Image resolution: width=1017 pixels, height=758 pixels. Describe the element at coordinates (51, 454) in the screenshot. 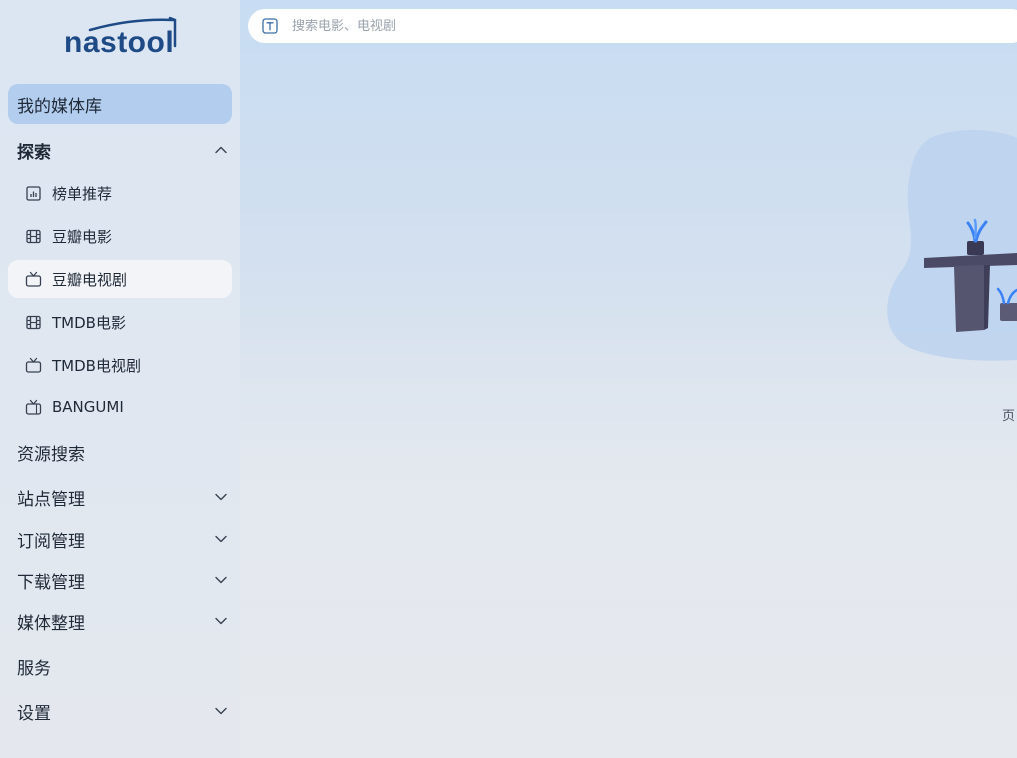

I see `nav-label: 资源搜索` at that location.